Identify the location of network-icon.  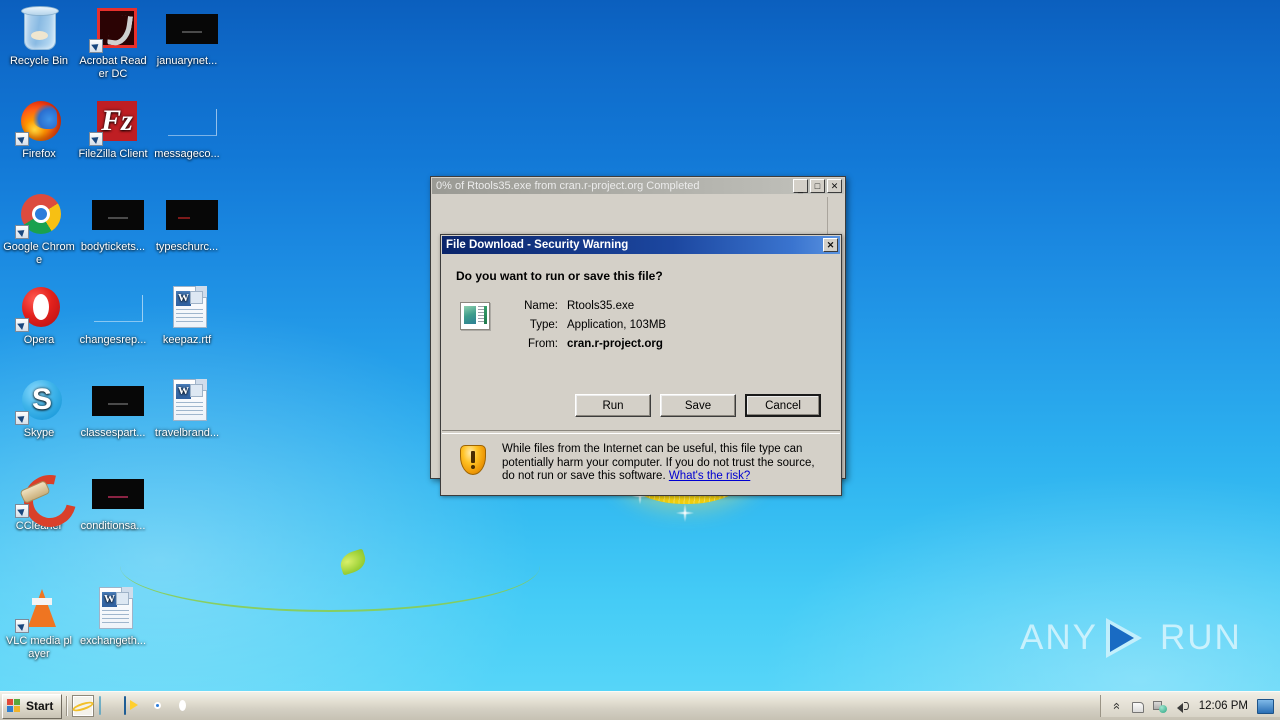
(1159, 706).